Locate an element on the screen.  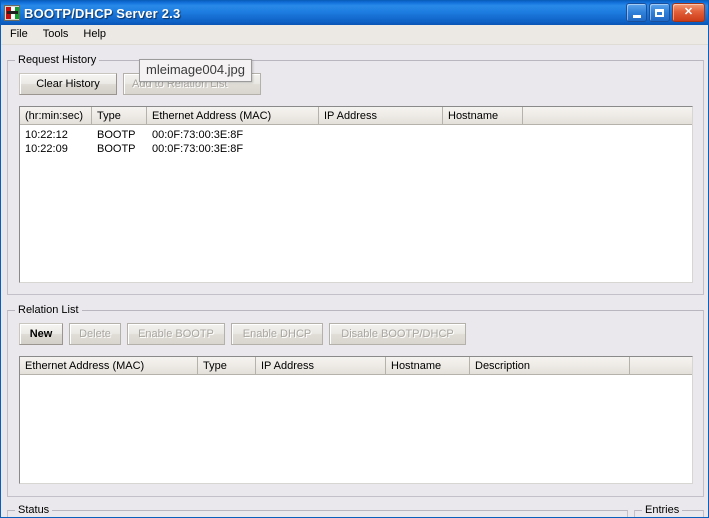
table-row: 10:22:09 BOOTP 00:0F:73:00:3E:8F is located at coordinates (356, 149).